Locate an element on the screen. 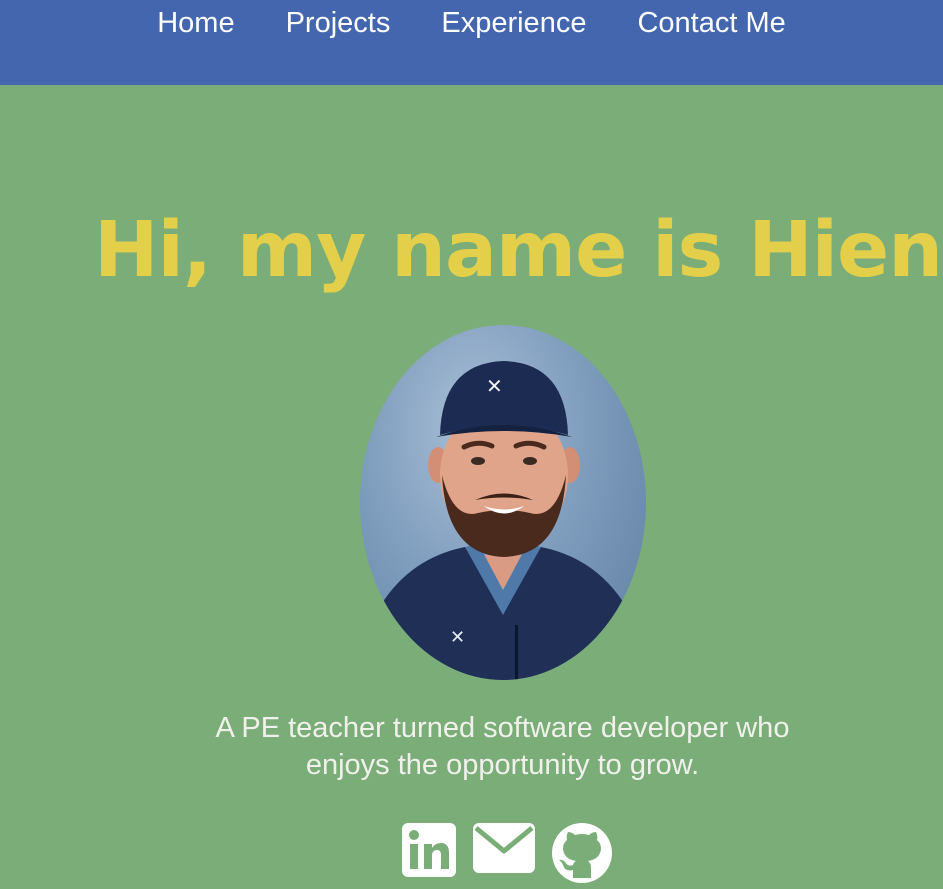  nav-list: Home Projects Experience Contact Me is located at coordinates (471, 24).